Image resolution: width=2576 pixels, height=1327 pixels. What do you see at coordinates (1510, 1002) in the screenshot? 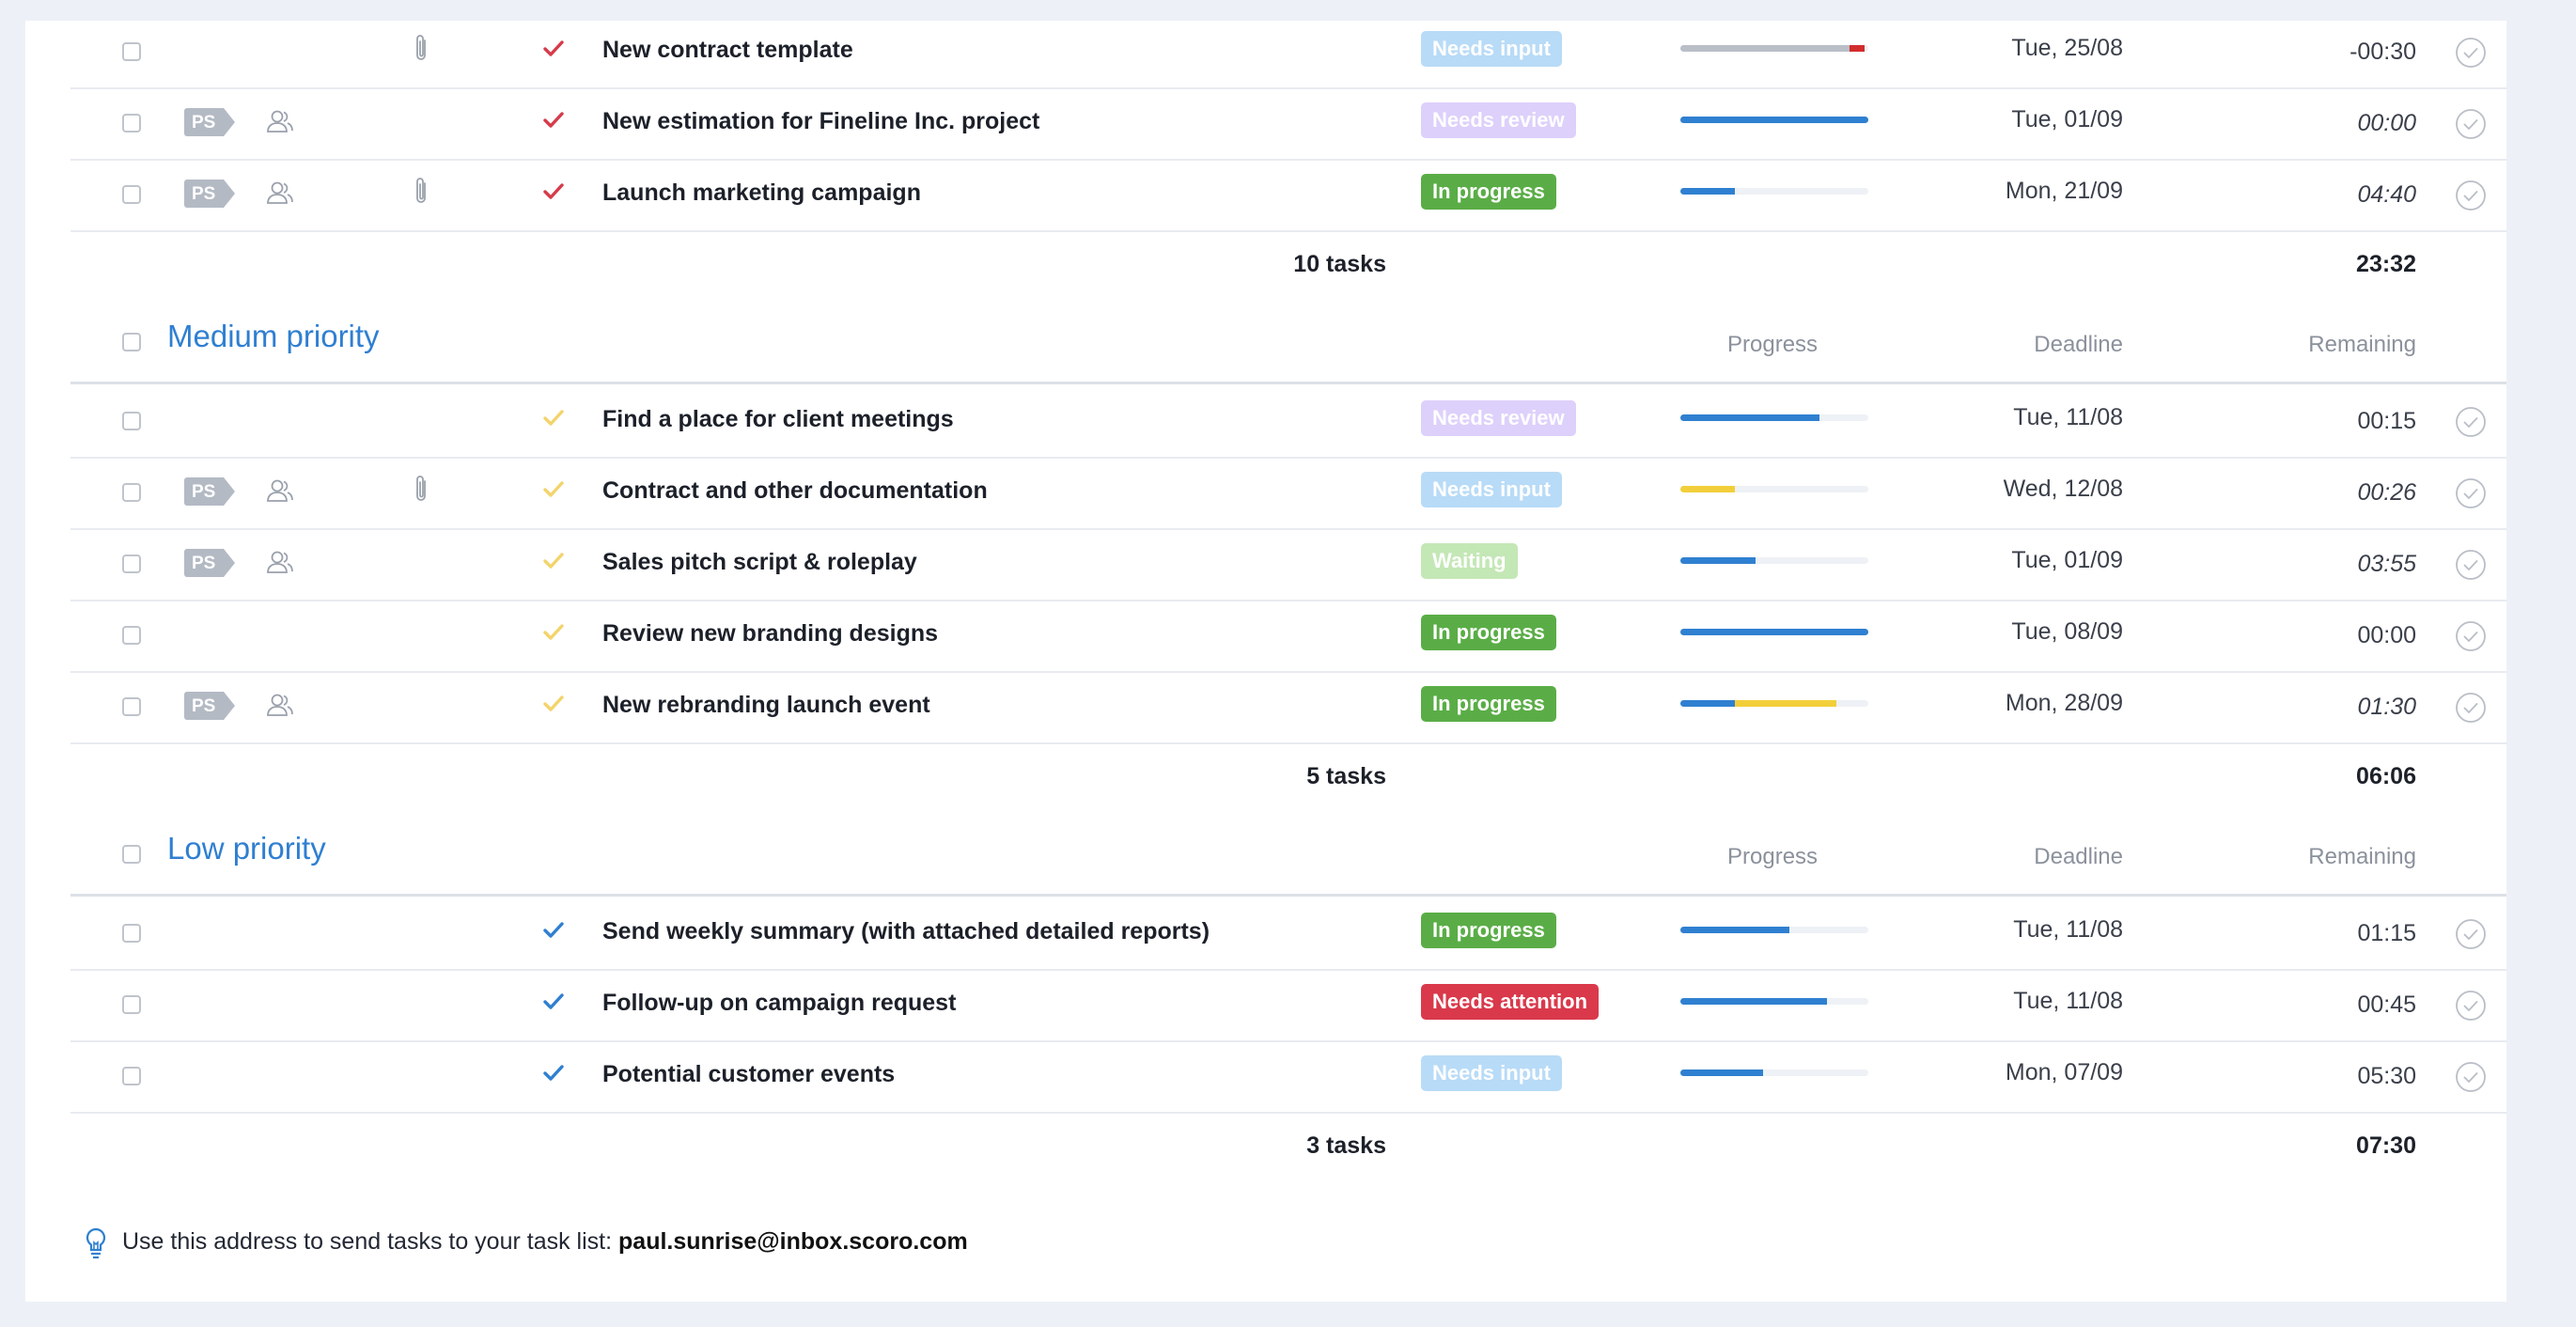
I see `status-badge: Needs attention` at bounding box center [1510, 1002].